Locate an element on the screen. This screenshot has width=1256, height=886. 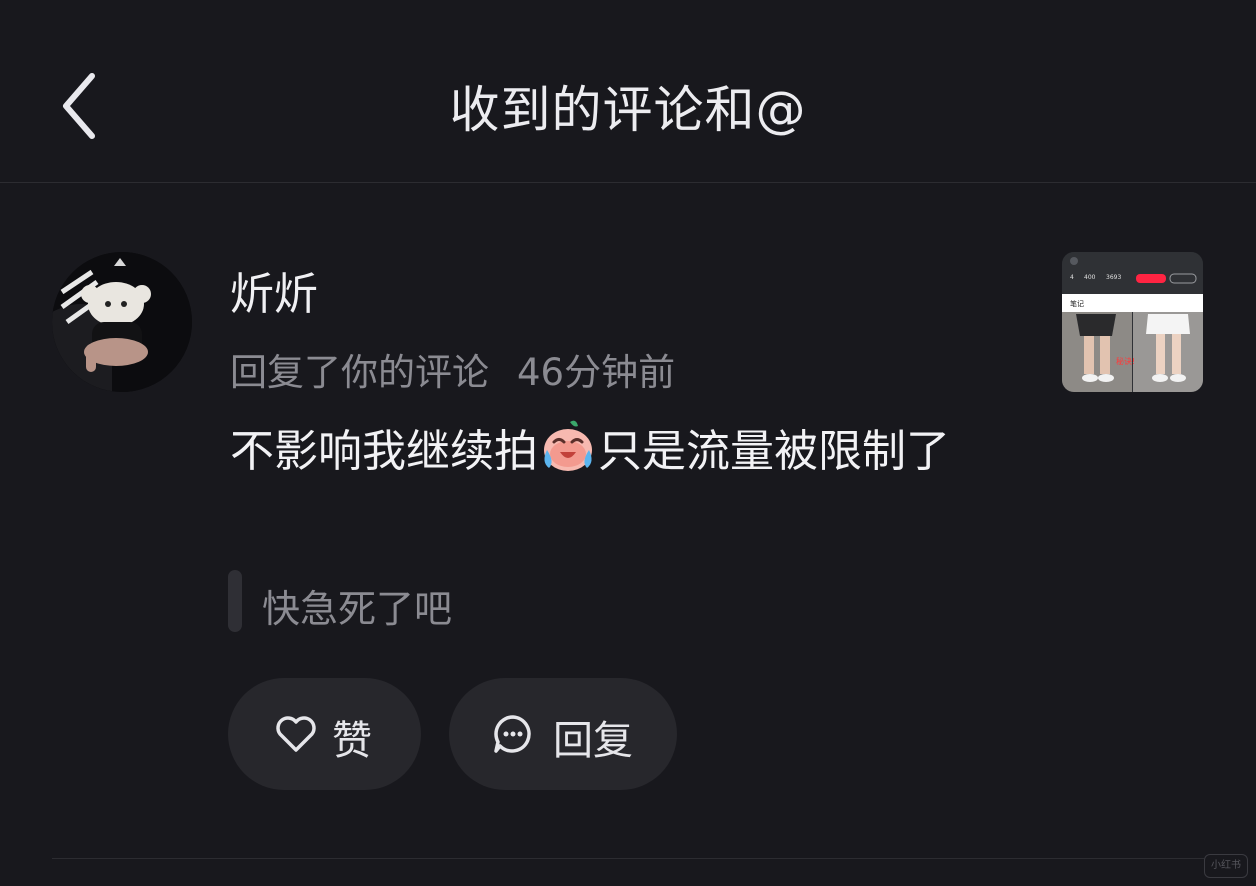
thumb-overlay-text: 秘诀! is located at coordinates (1125, 361).